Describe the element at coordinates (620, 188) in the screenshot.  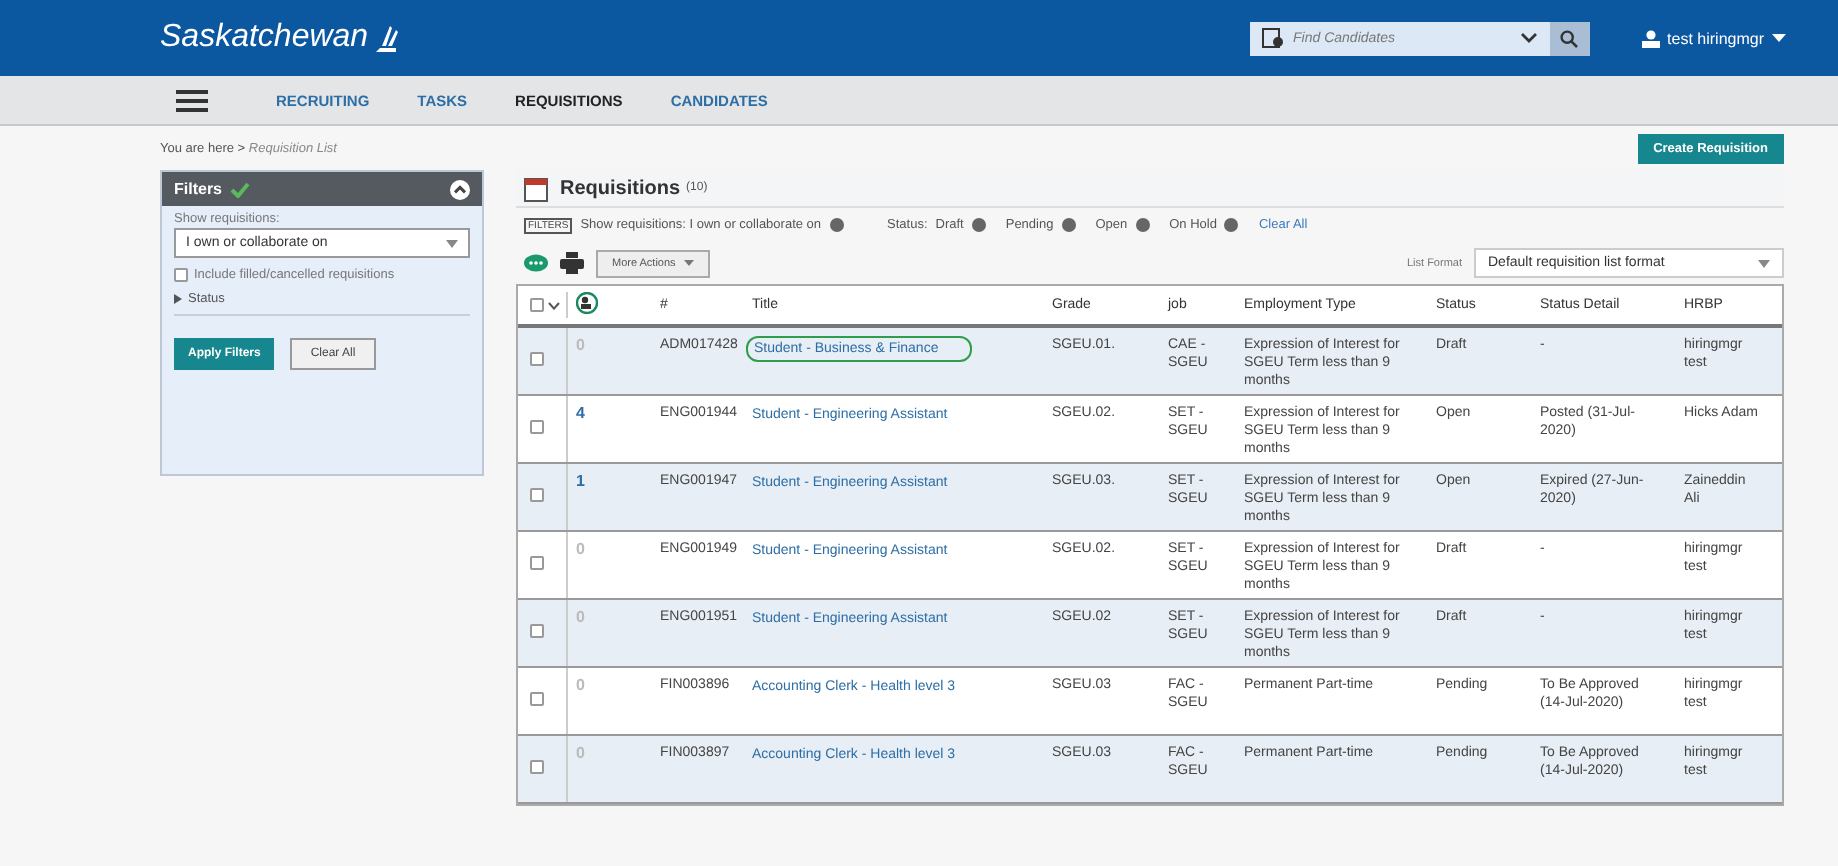
I see `requisitions-title: Requisitions` at that location.